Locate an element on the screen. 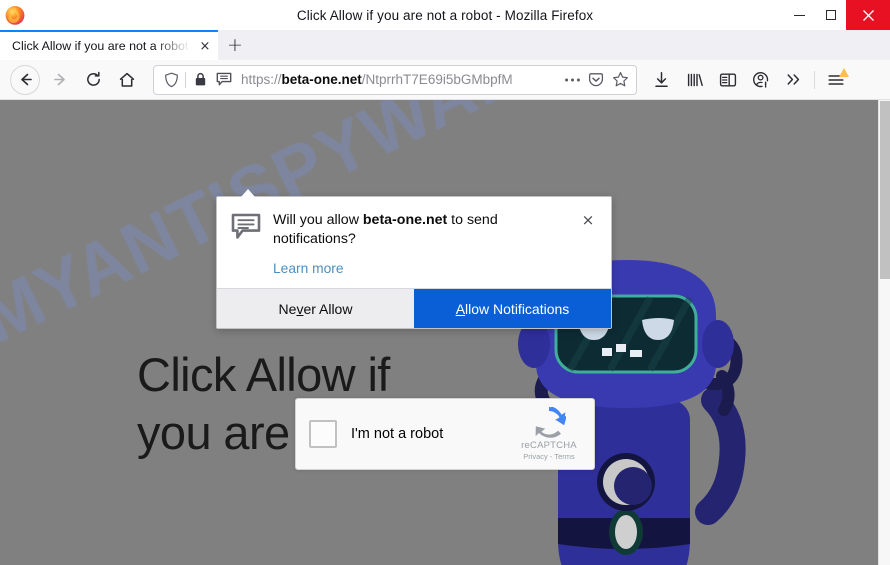 Image resolution: width=890 pixels, height=565 pixels. download-icon is located at coordinates (661, 79).